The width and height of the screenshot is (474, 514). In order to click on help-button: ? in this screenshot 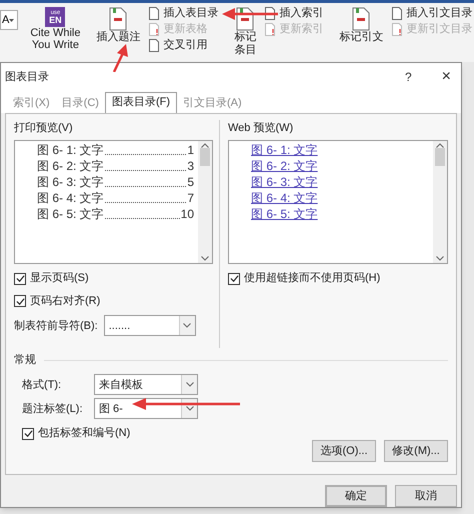, I will do `click(408, 77)`.